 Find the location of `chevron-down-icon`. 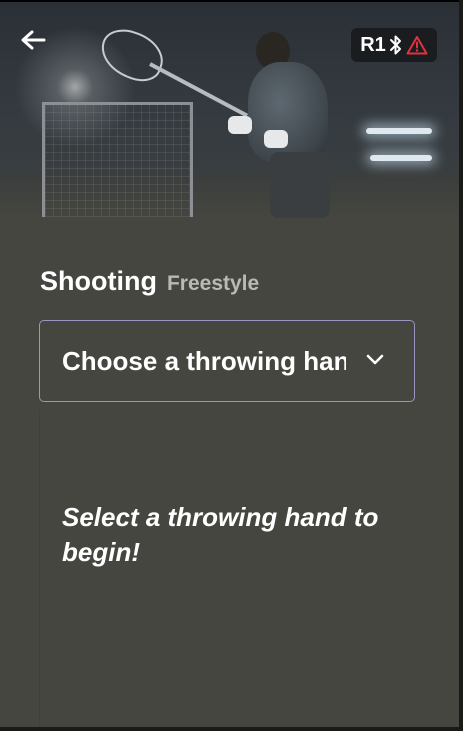

chevron-down-icon is located at coordinates (375, 359).